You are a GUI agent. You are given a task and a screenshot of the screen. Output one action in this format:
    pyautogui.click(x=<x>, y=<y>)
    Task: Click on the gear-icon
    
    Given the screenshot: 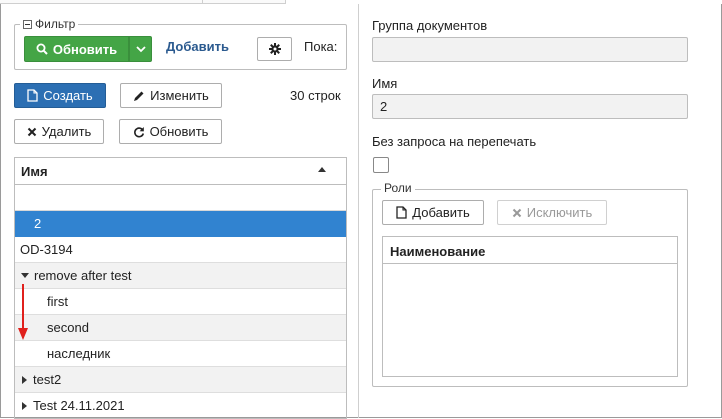 What is the action you would take?
    pyautogui.click(x=274, y=49)
    